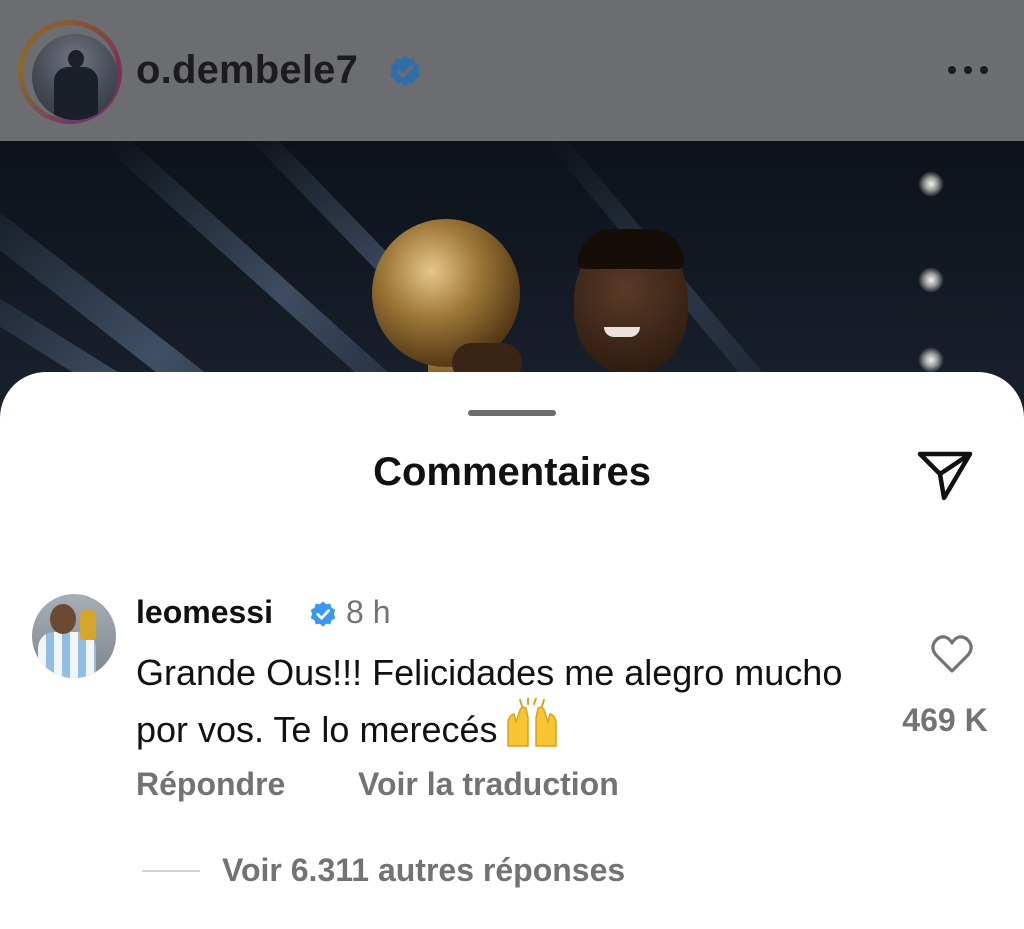 The height and width of the screenshot is (929, 1024). Describe the element at coordinates (512, 472) in the screenshot. I see `sheet-title: Commentaires` at that location.